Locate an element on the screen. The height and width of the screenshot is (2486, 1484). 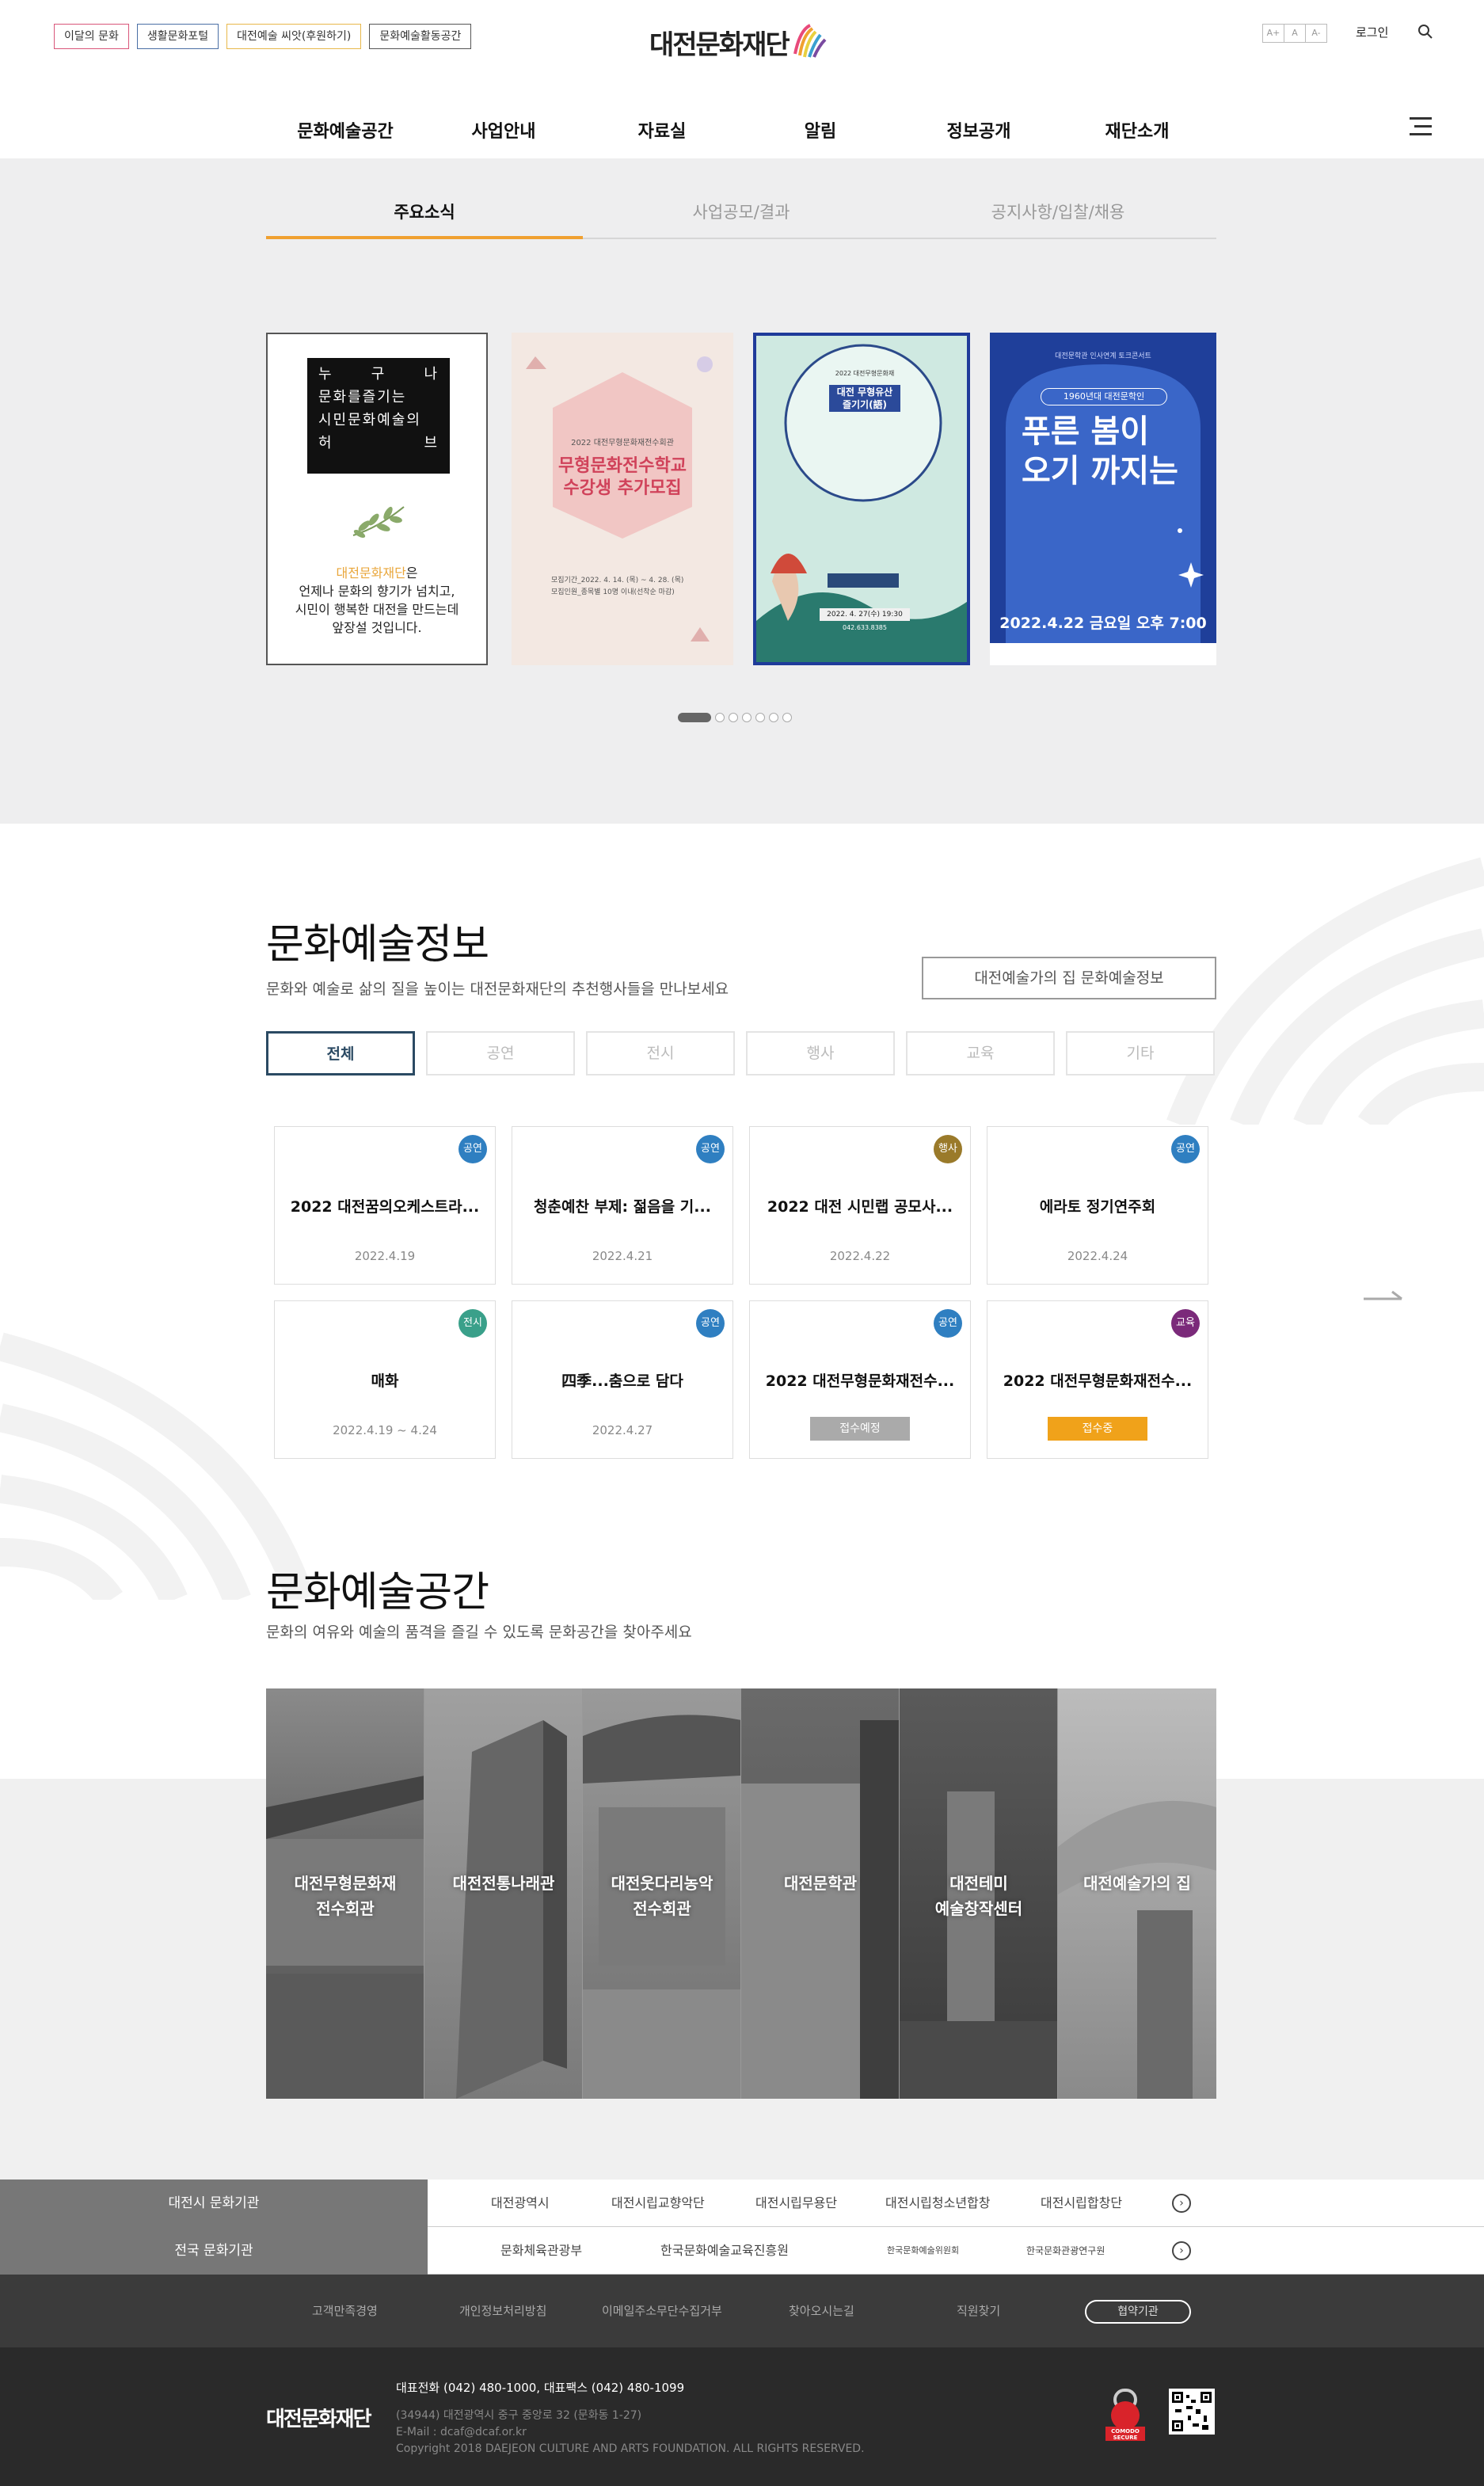
event-card: 공연 2022 대전꿈의오케스트라... 2022.4.19 is located at coordinates (385, 1206).